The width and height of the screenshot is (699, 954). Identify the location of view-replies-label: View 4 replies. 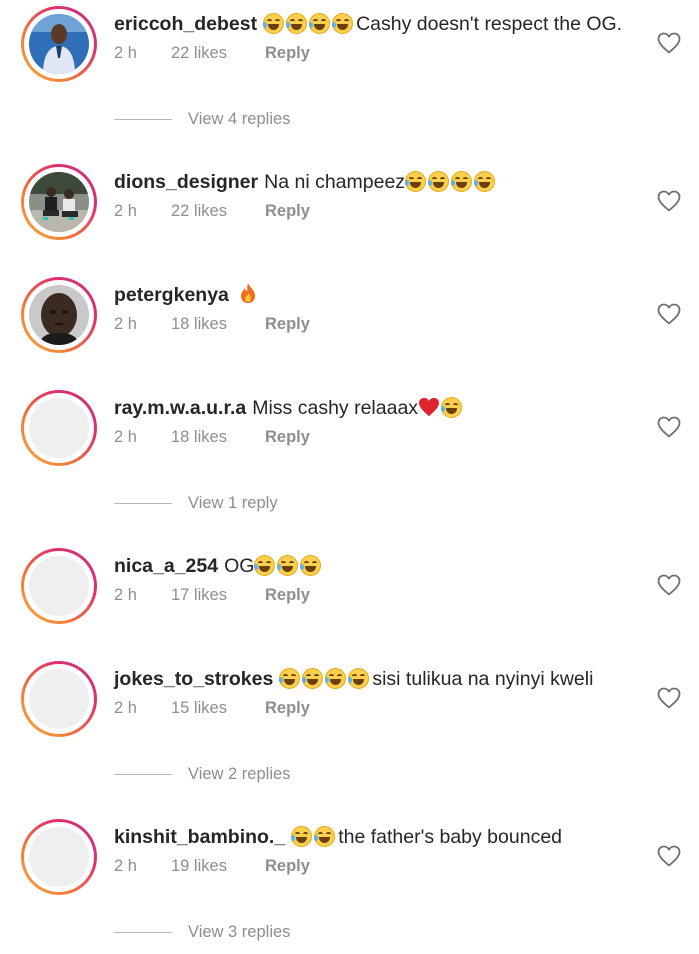
(239, 119).